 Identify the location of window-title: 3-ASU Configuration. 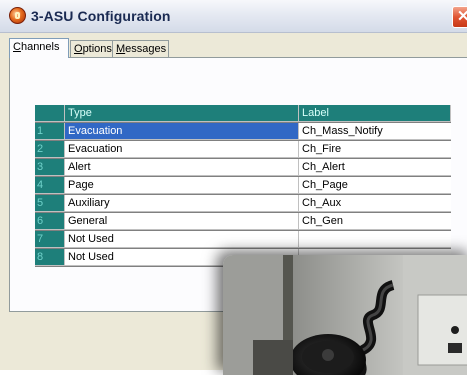
(101, 16).